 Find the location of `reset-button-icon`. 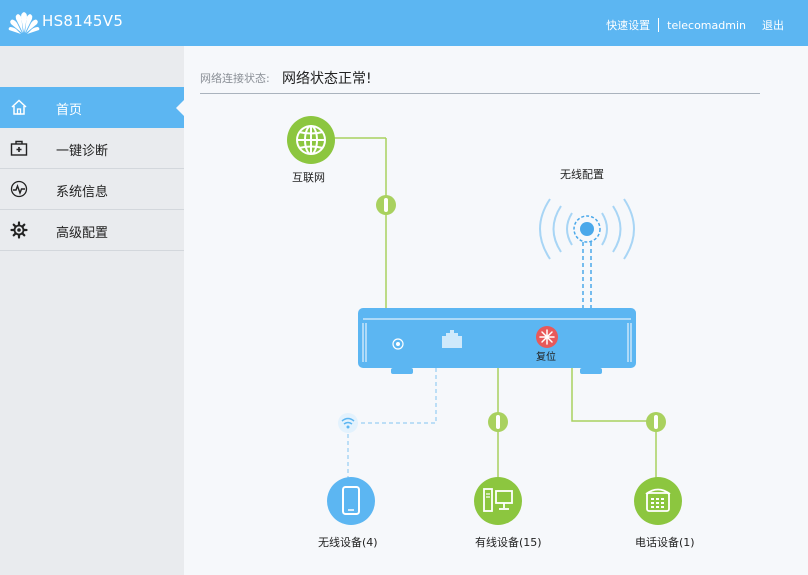

reset-button-icon is located at coordinates (547, 337).